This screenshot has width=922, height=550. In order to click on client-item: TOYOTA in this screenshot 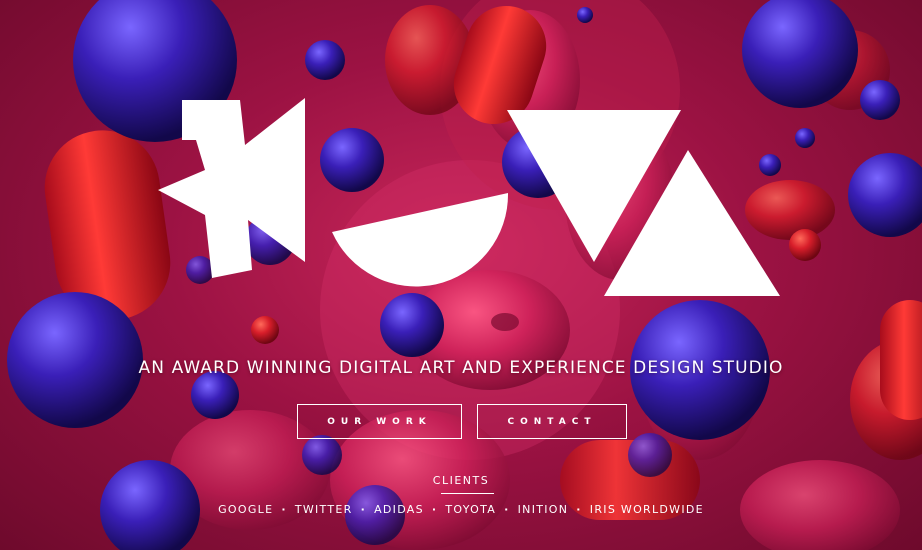, I will do `click(471, 509)`.